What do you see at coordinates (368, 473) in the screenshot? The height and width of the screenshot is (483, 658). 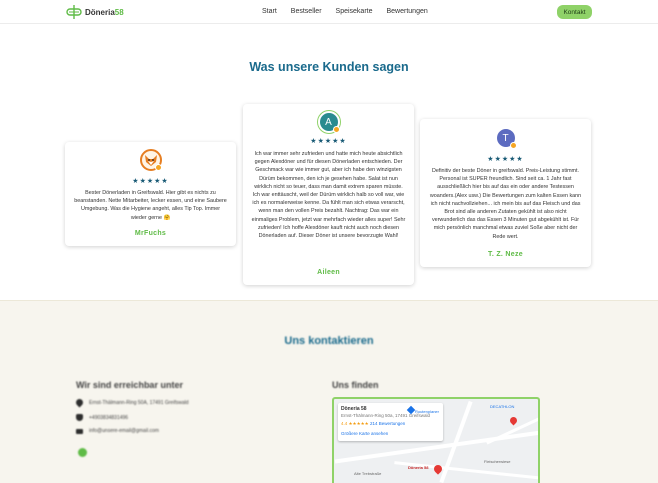 I see `map-street-label: Alte Trebstraße` at bounding box center [368, 473].